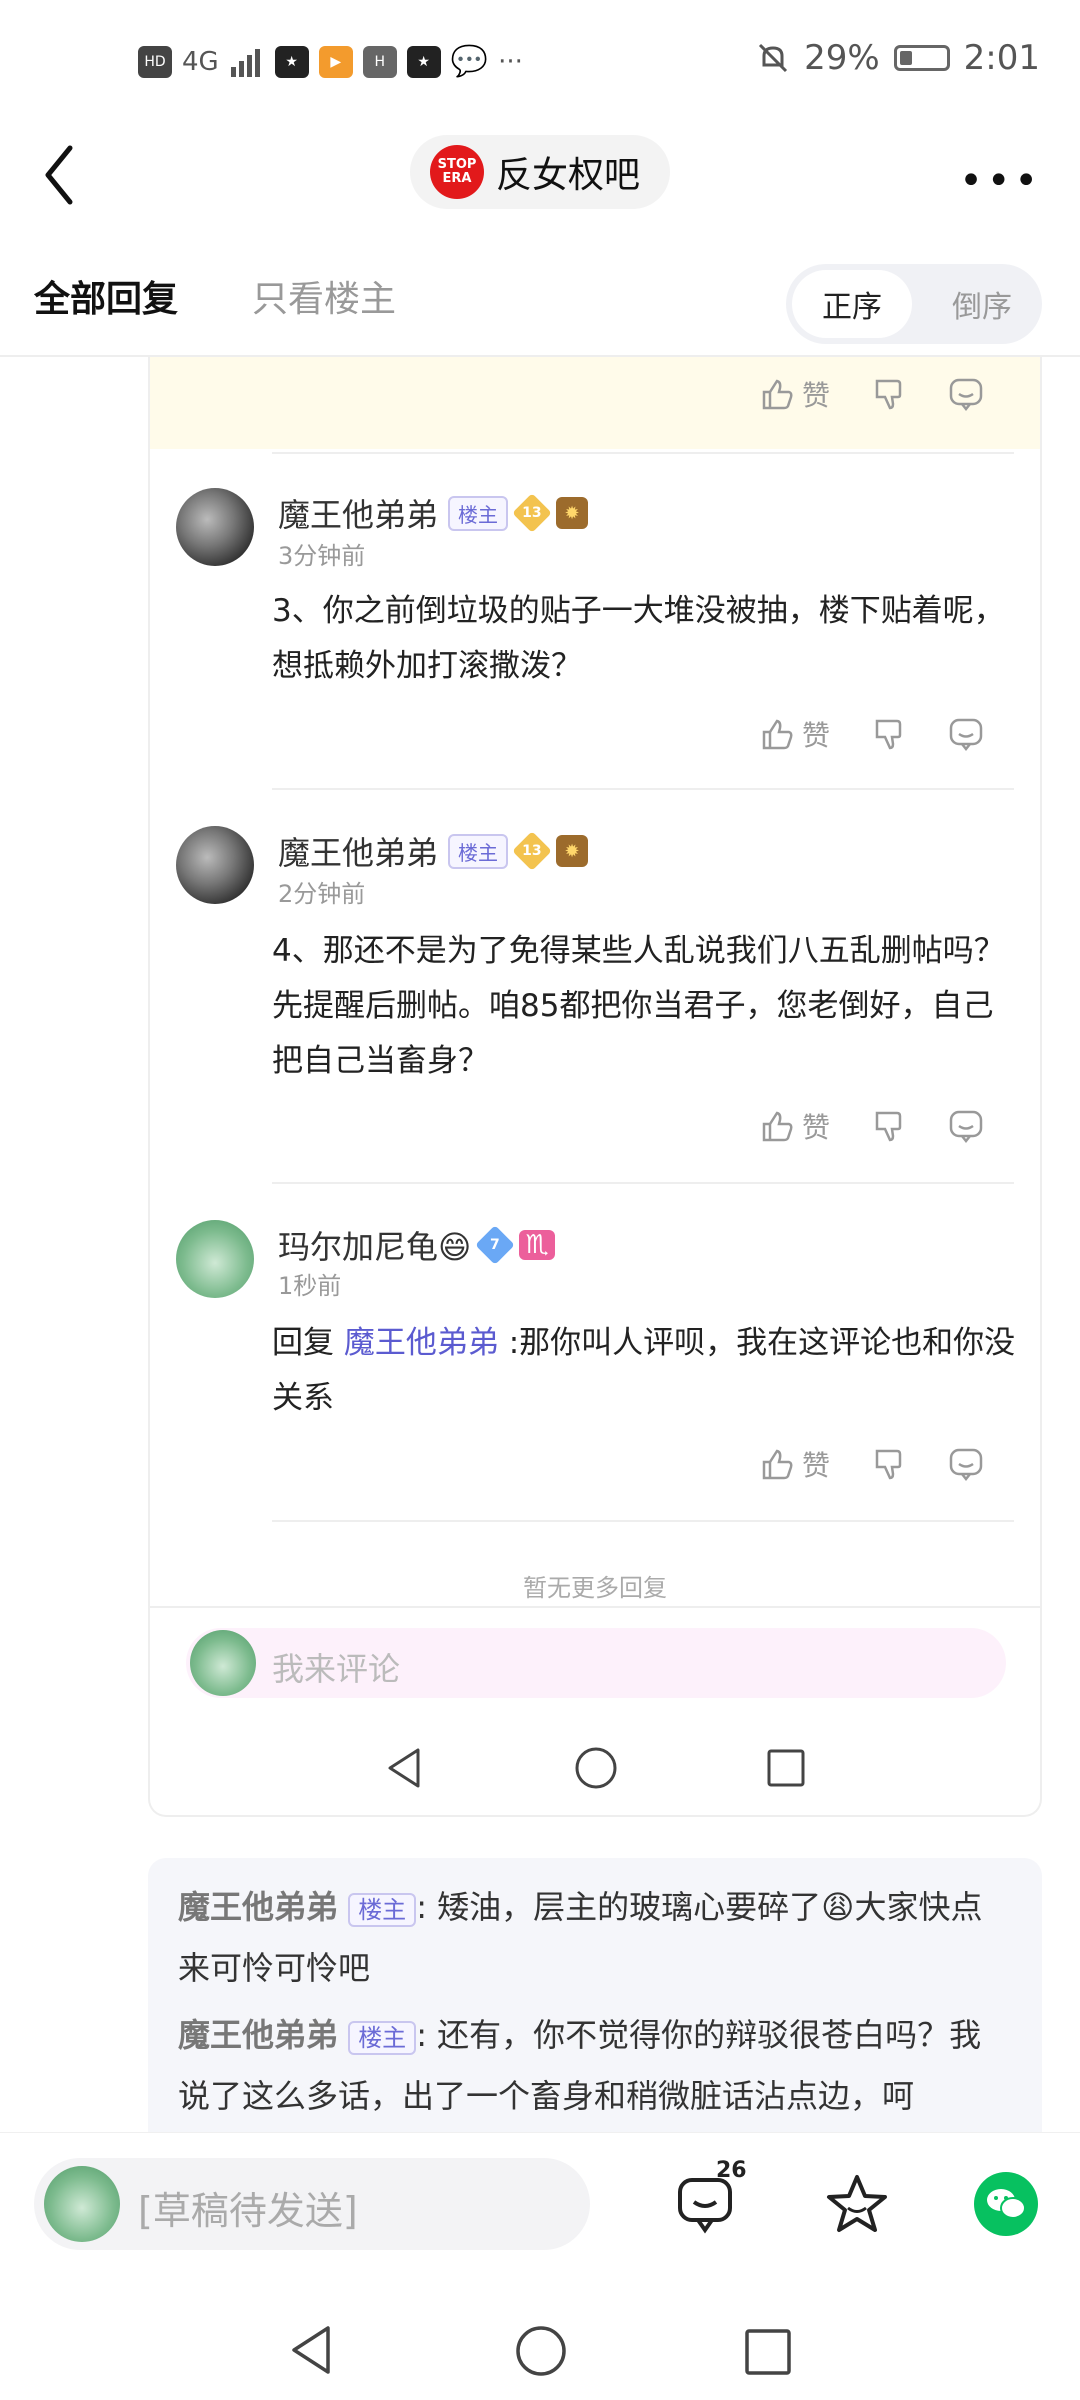  What do you see at coordinates (593, 1937) in the screenshot?
I see `preview-line: 魔王他弟弟 楼主: 矮油，层主的玻璃心要碎了😩大家快点来可怜可怜吧` at bounding box center [593, 1937].